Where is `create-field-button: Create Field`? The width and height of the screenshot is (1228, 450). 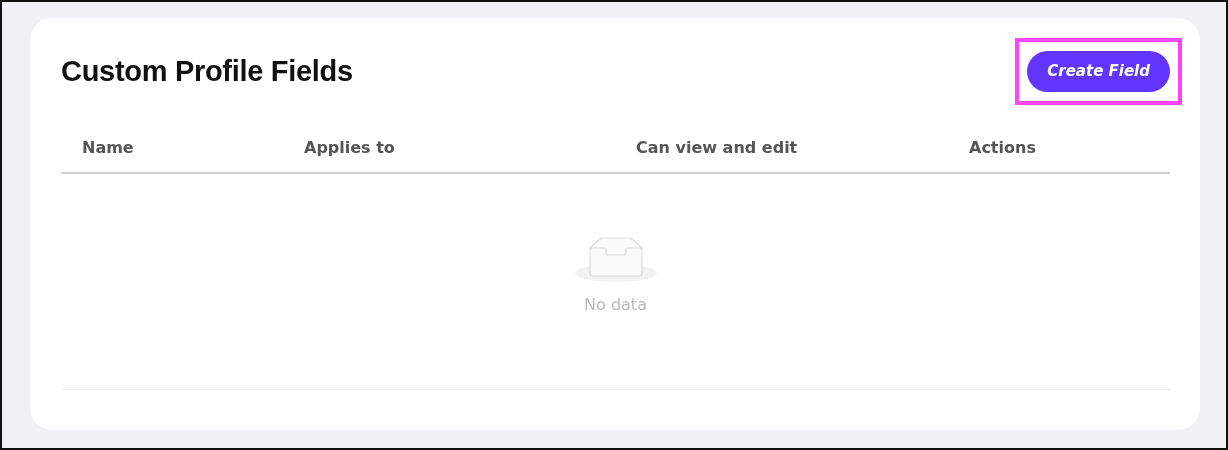
create-field-button: Create Field is located at coordinates (1098, 71).